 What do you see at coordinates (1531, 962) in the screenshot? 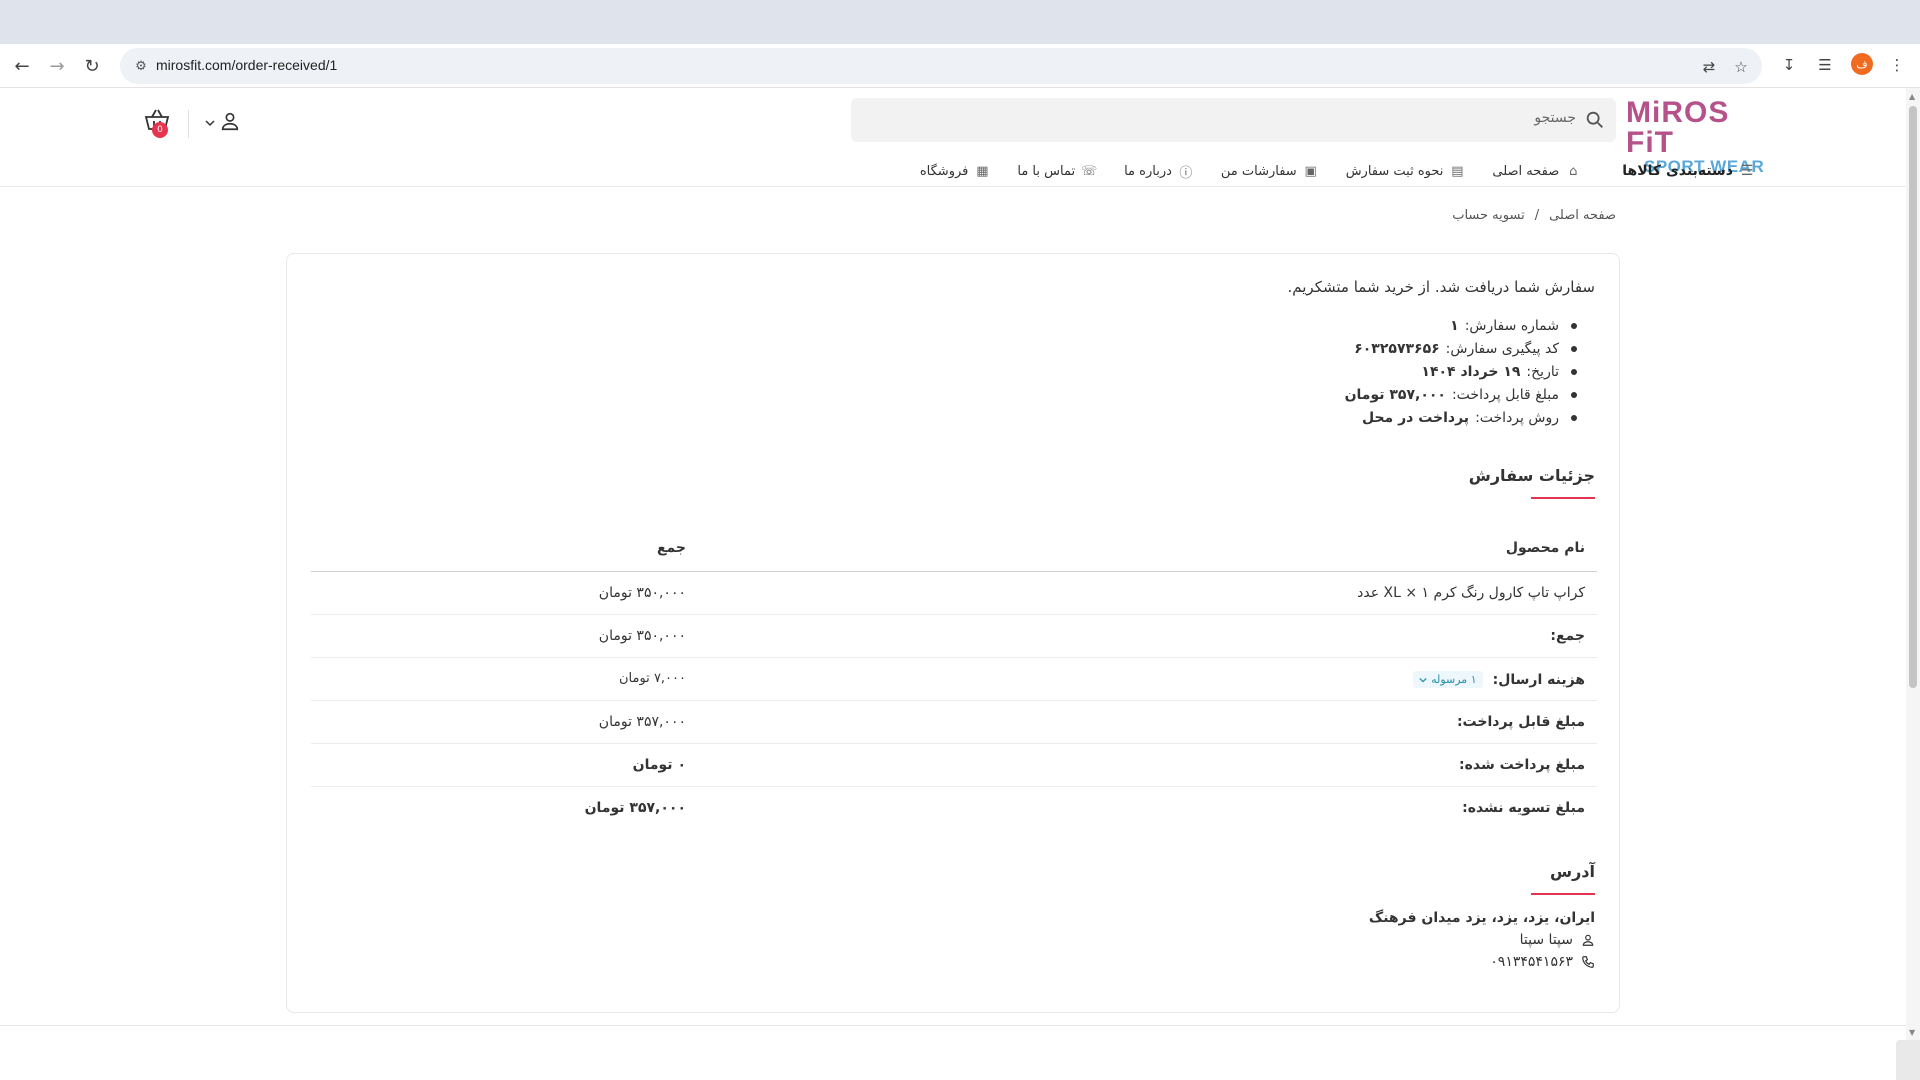
I see `phone-number: ۰۹۱۳۴۵۴۱۵۶۳` at bounding box center [1531, 962].